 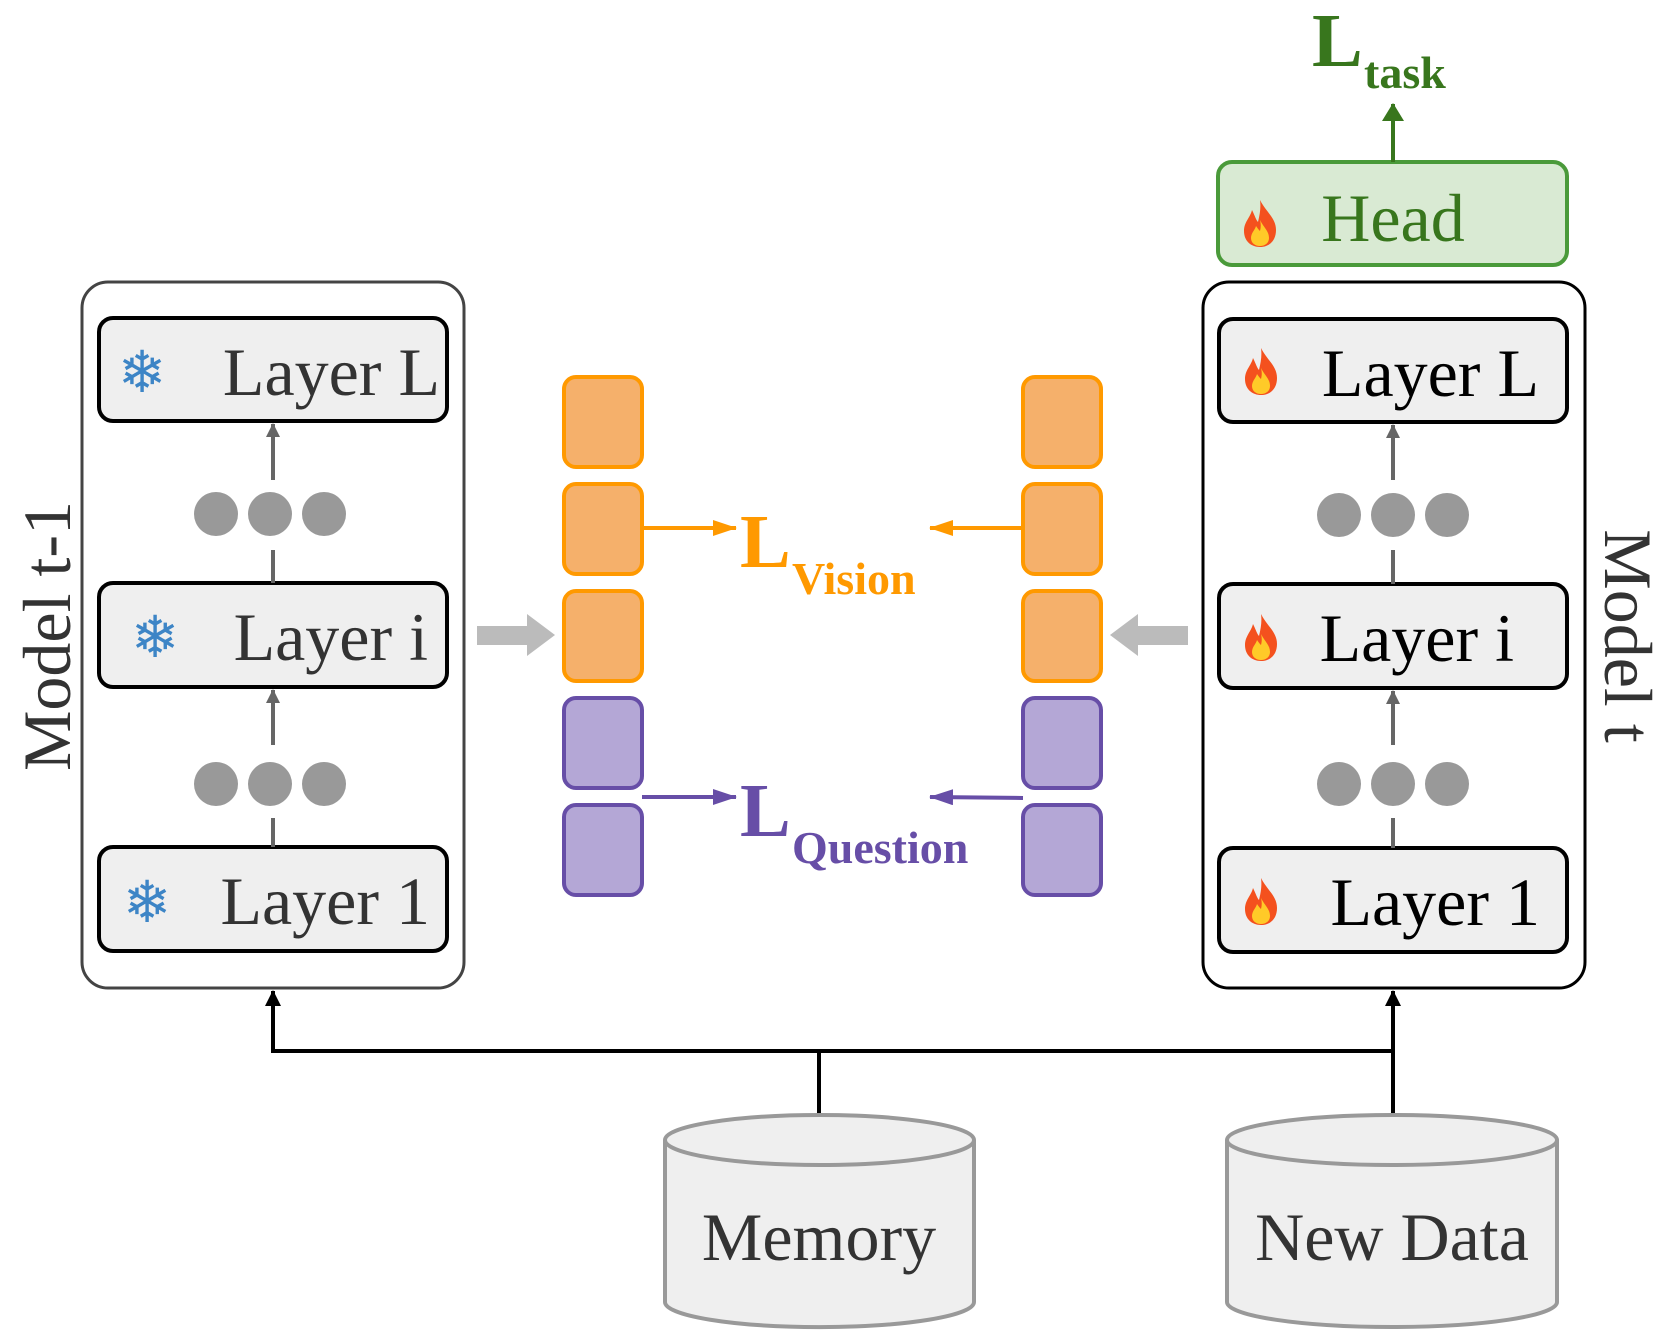 What do you see at coordinates (976, 797) in the screenshot?
I see `question-arrow-right` at bounding box center [976, 797].